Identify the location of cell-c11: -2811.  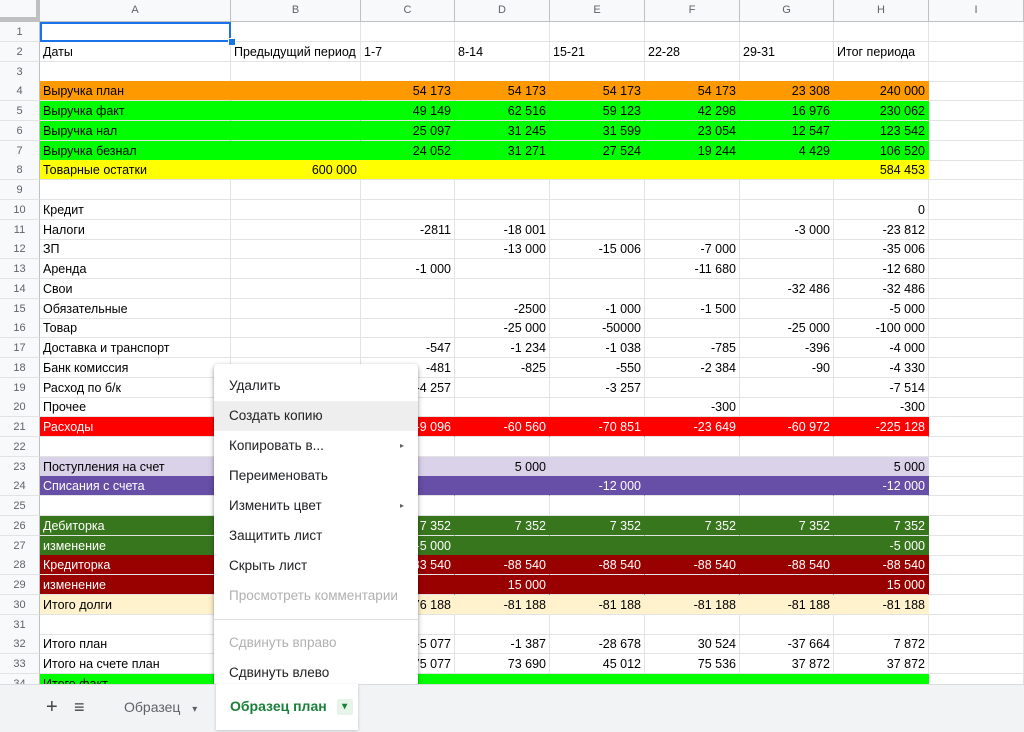
(408, 229).